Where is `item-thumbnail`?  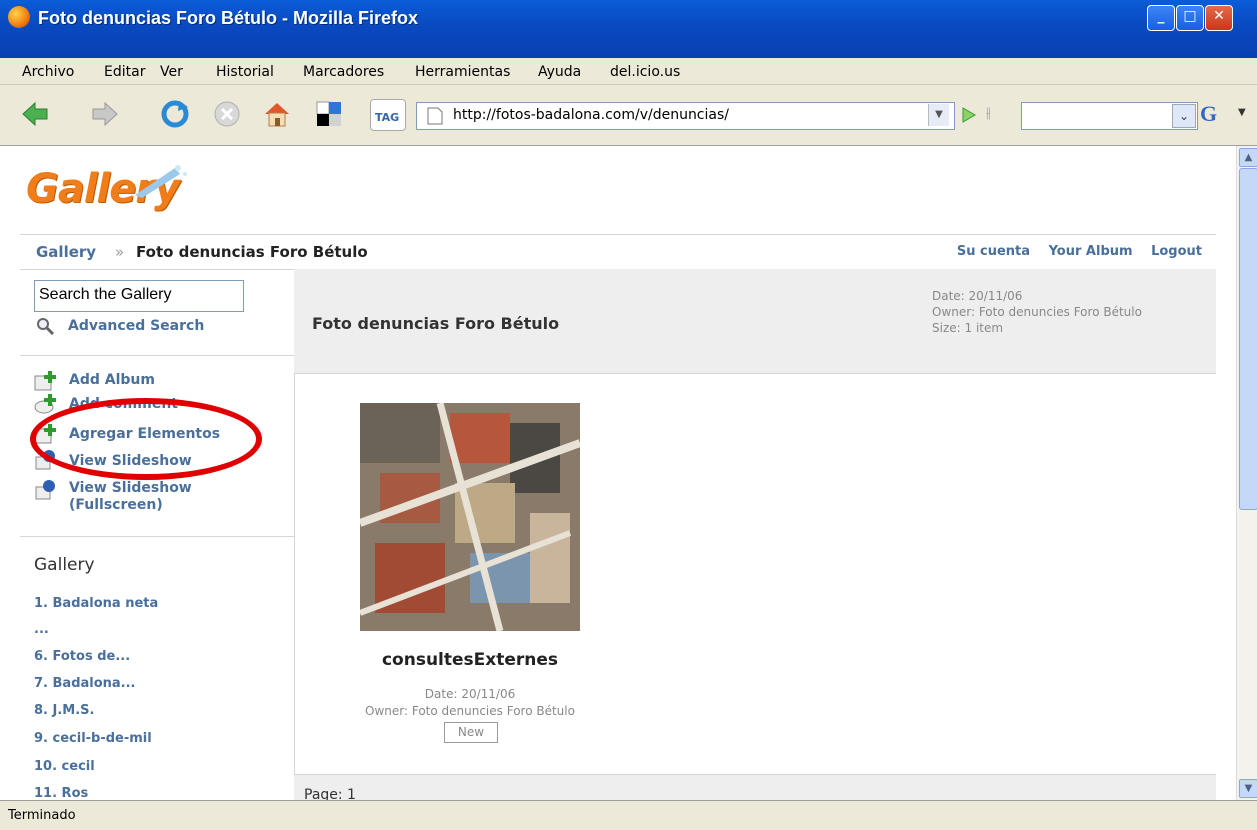 item-thumbnail is located at coordinates (470, 517).